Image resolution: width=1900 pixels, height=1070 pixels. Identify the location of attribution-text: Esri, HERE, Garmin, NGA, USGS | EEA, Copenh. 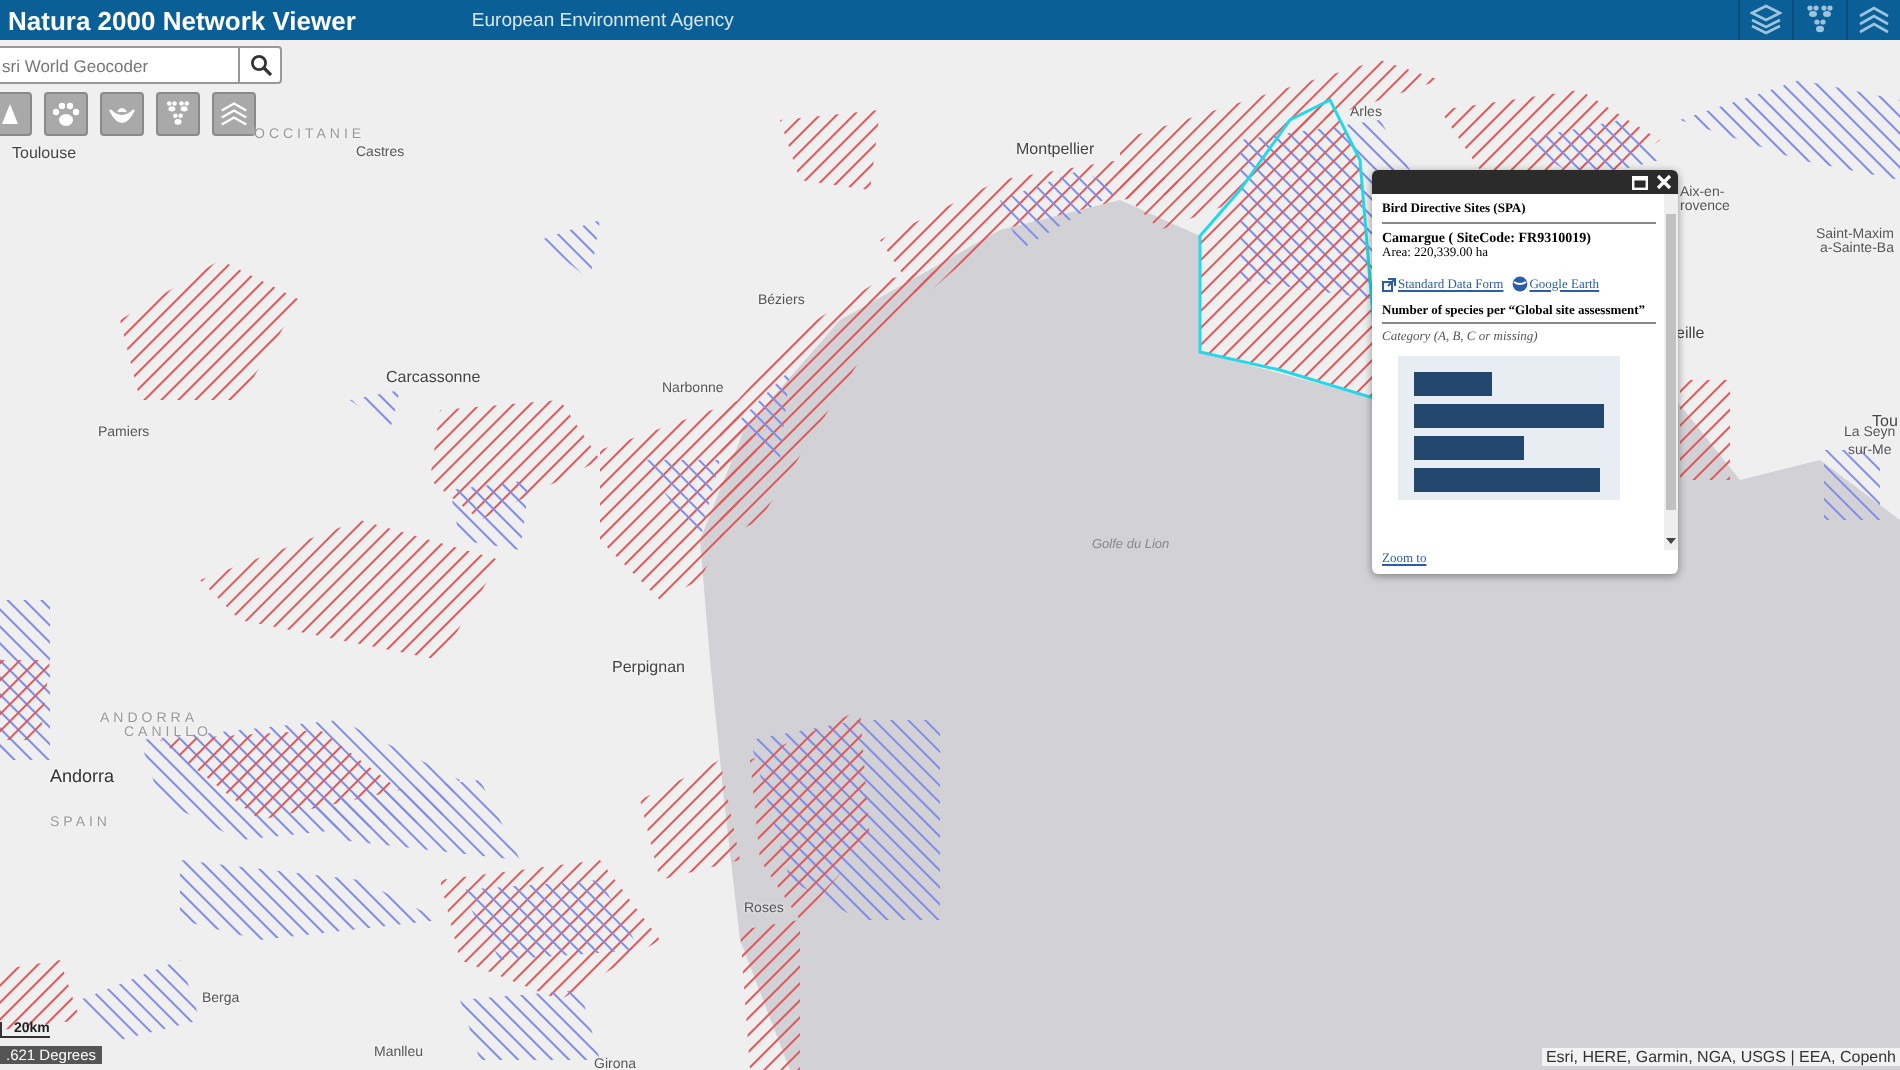
(1720, 1057).